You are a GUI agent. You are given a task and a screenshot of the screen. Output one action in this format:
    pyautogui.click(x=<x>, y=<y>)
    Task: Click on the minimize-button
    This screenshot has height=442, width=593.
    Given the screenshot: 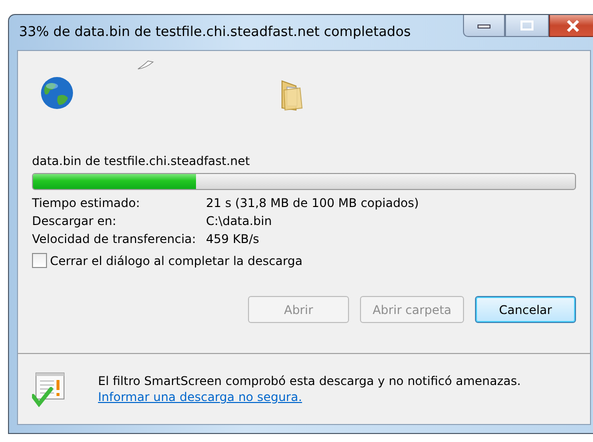 What is the action you would take?
    pyautogui.click(x=484, y=26)
    